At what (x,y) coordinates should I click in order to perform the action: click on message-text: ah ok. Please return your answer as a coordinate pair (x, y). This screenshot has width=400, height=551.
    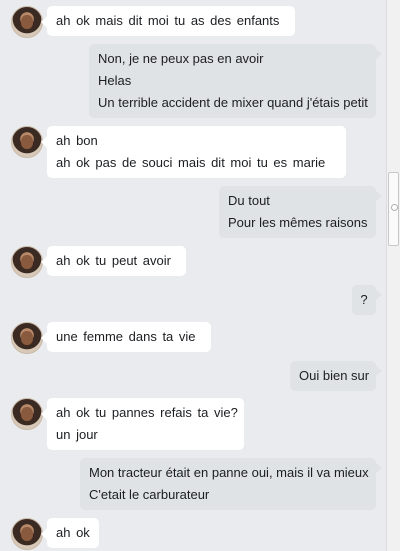
    Looking at the image, I should click on (73, 532).